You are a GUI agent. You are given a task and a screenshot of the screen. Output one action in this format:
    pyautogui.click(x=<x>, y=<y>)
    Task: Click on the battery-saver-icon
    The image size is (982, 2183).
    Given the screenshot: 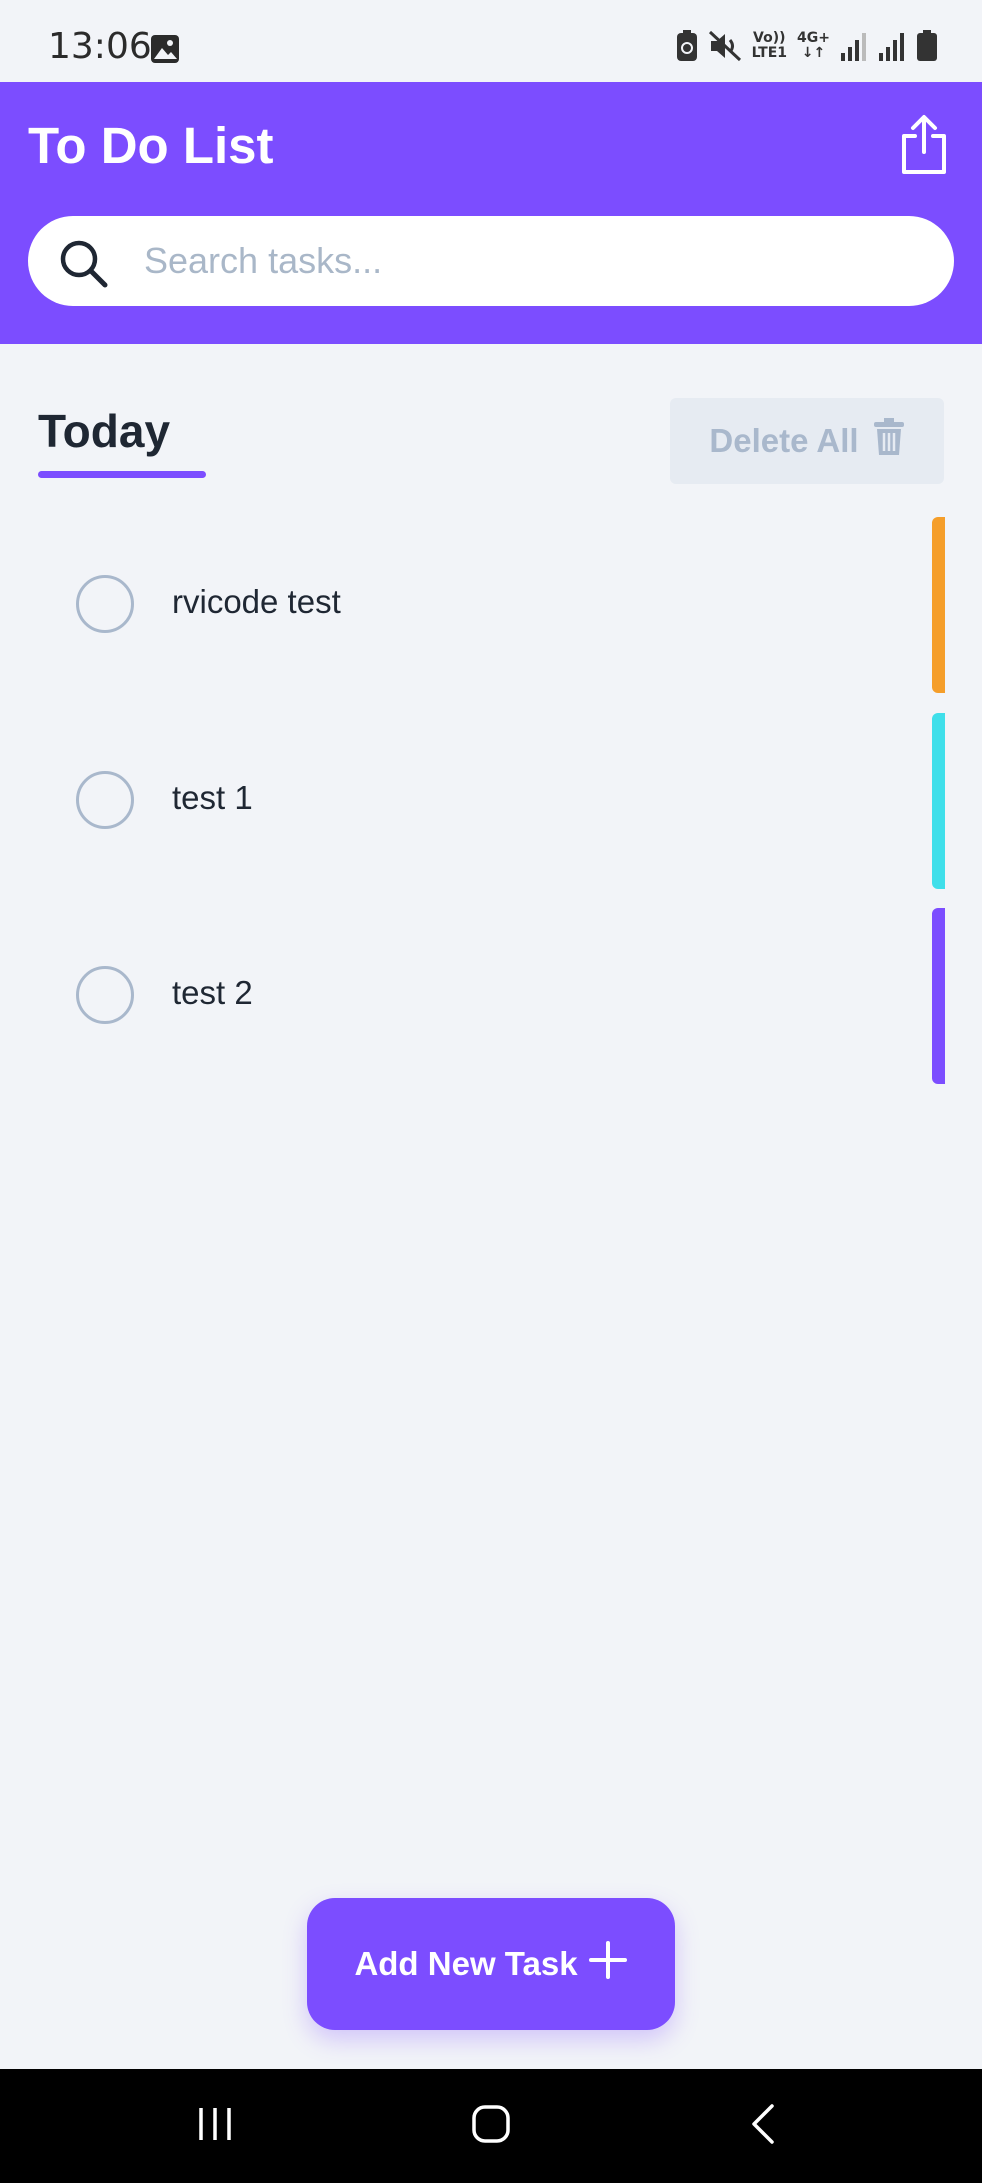 What is the action you would take?
    pyautogui.click(x=687, y=46)
    